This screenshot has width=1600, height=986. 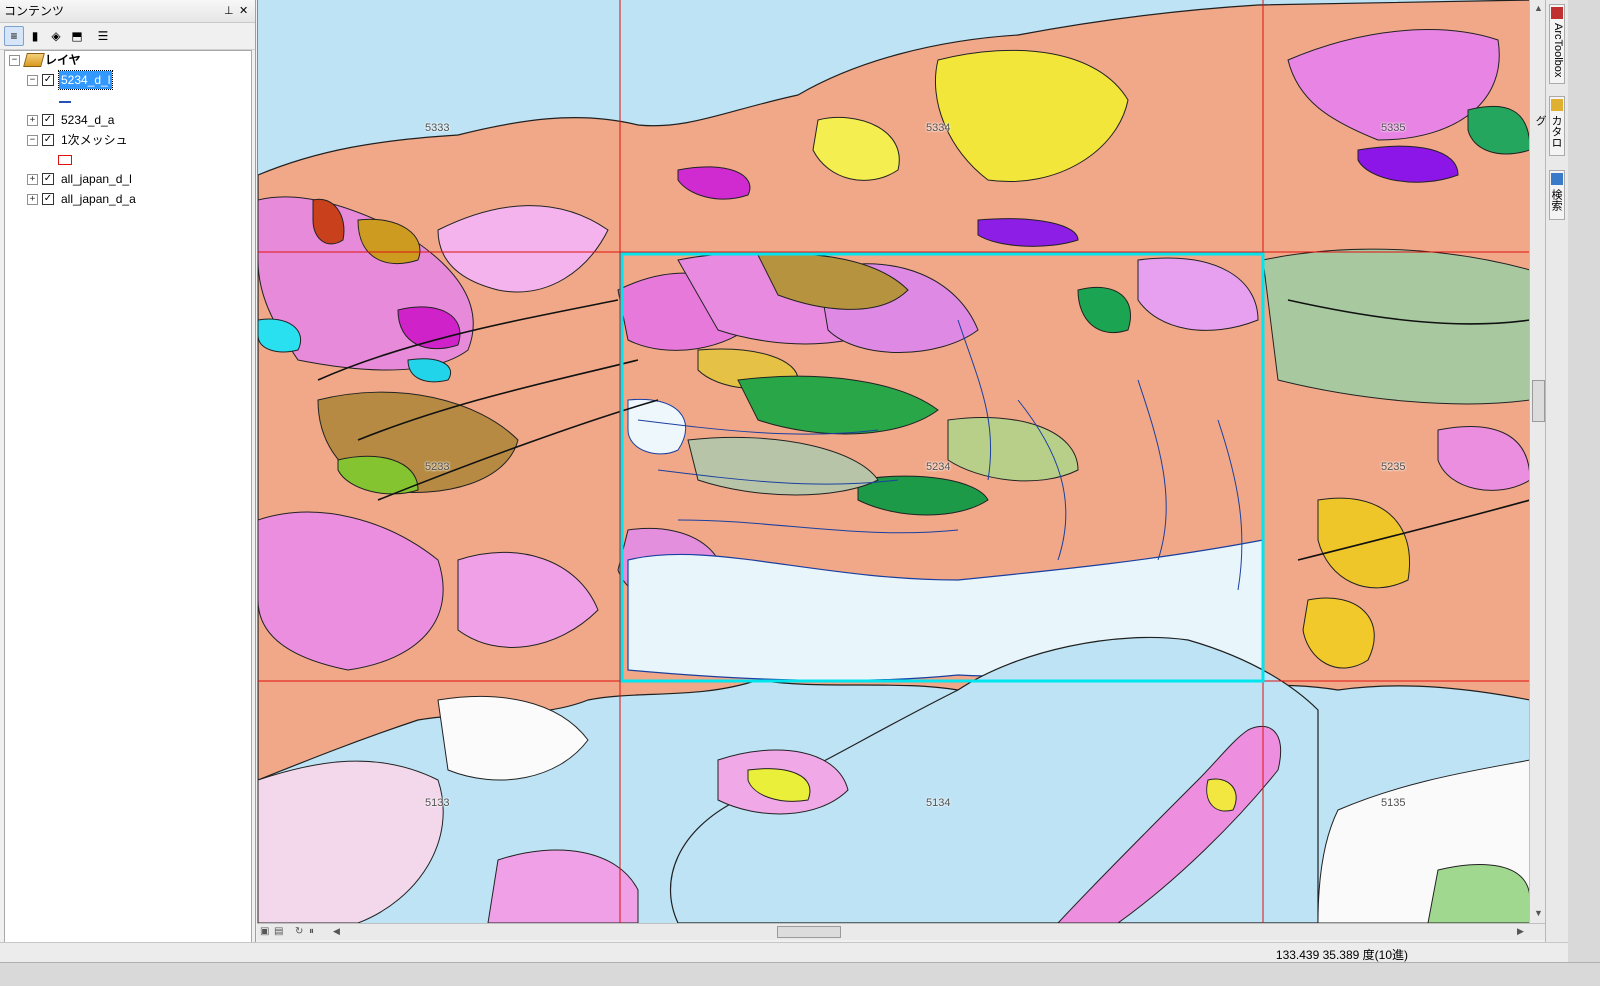 I want to click on tab-search: 検索, so click(x=1557, y=195).